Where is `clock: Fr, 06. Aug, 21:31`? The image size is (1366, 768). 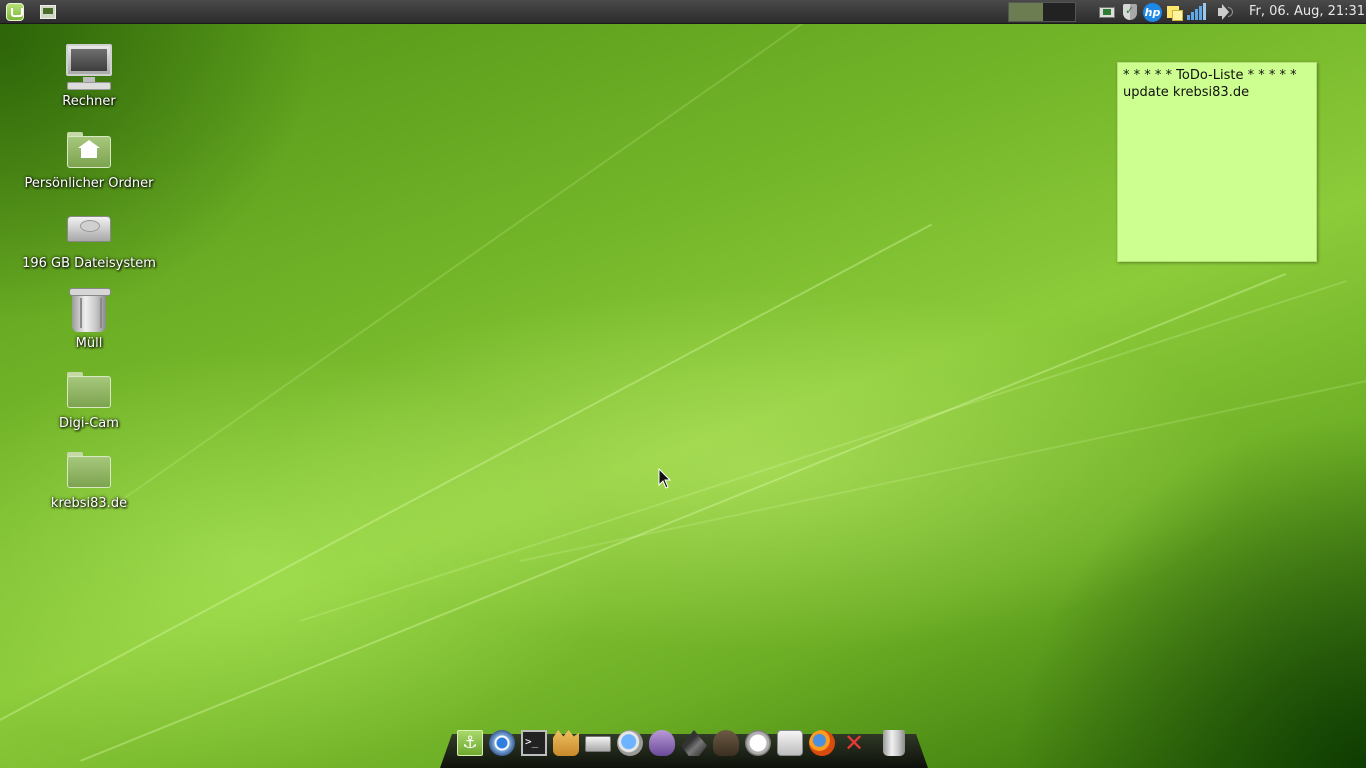 clock: Fr, 06. Aug, 21:31 is located at coordinates (1307, 11).